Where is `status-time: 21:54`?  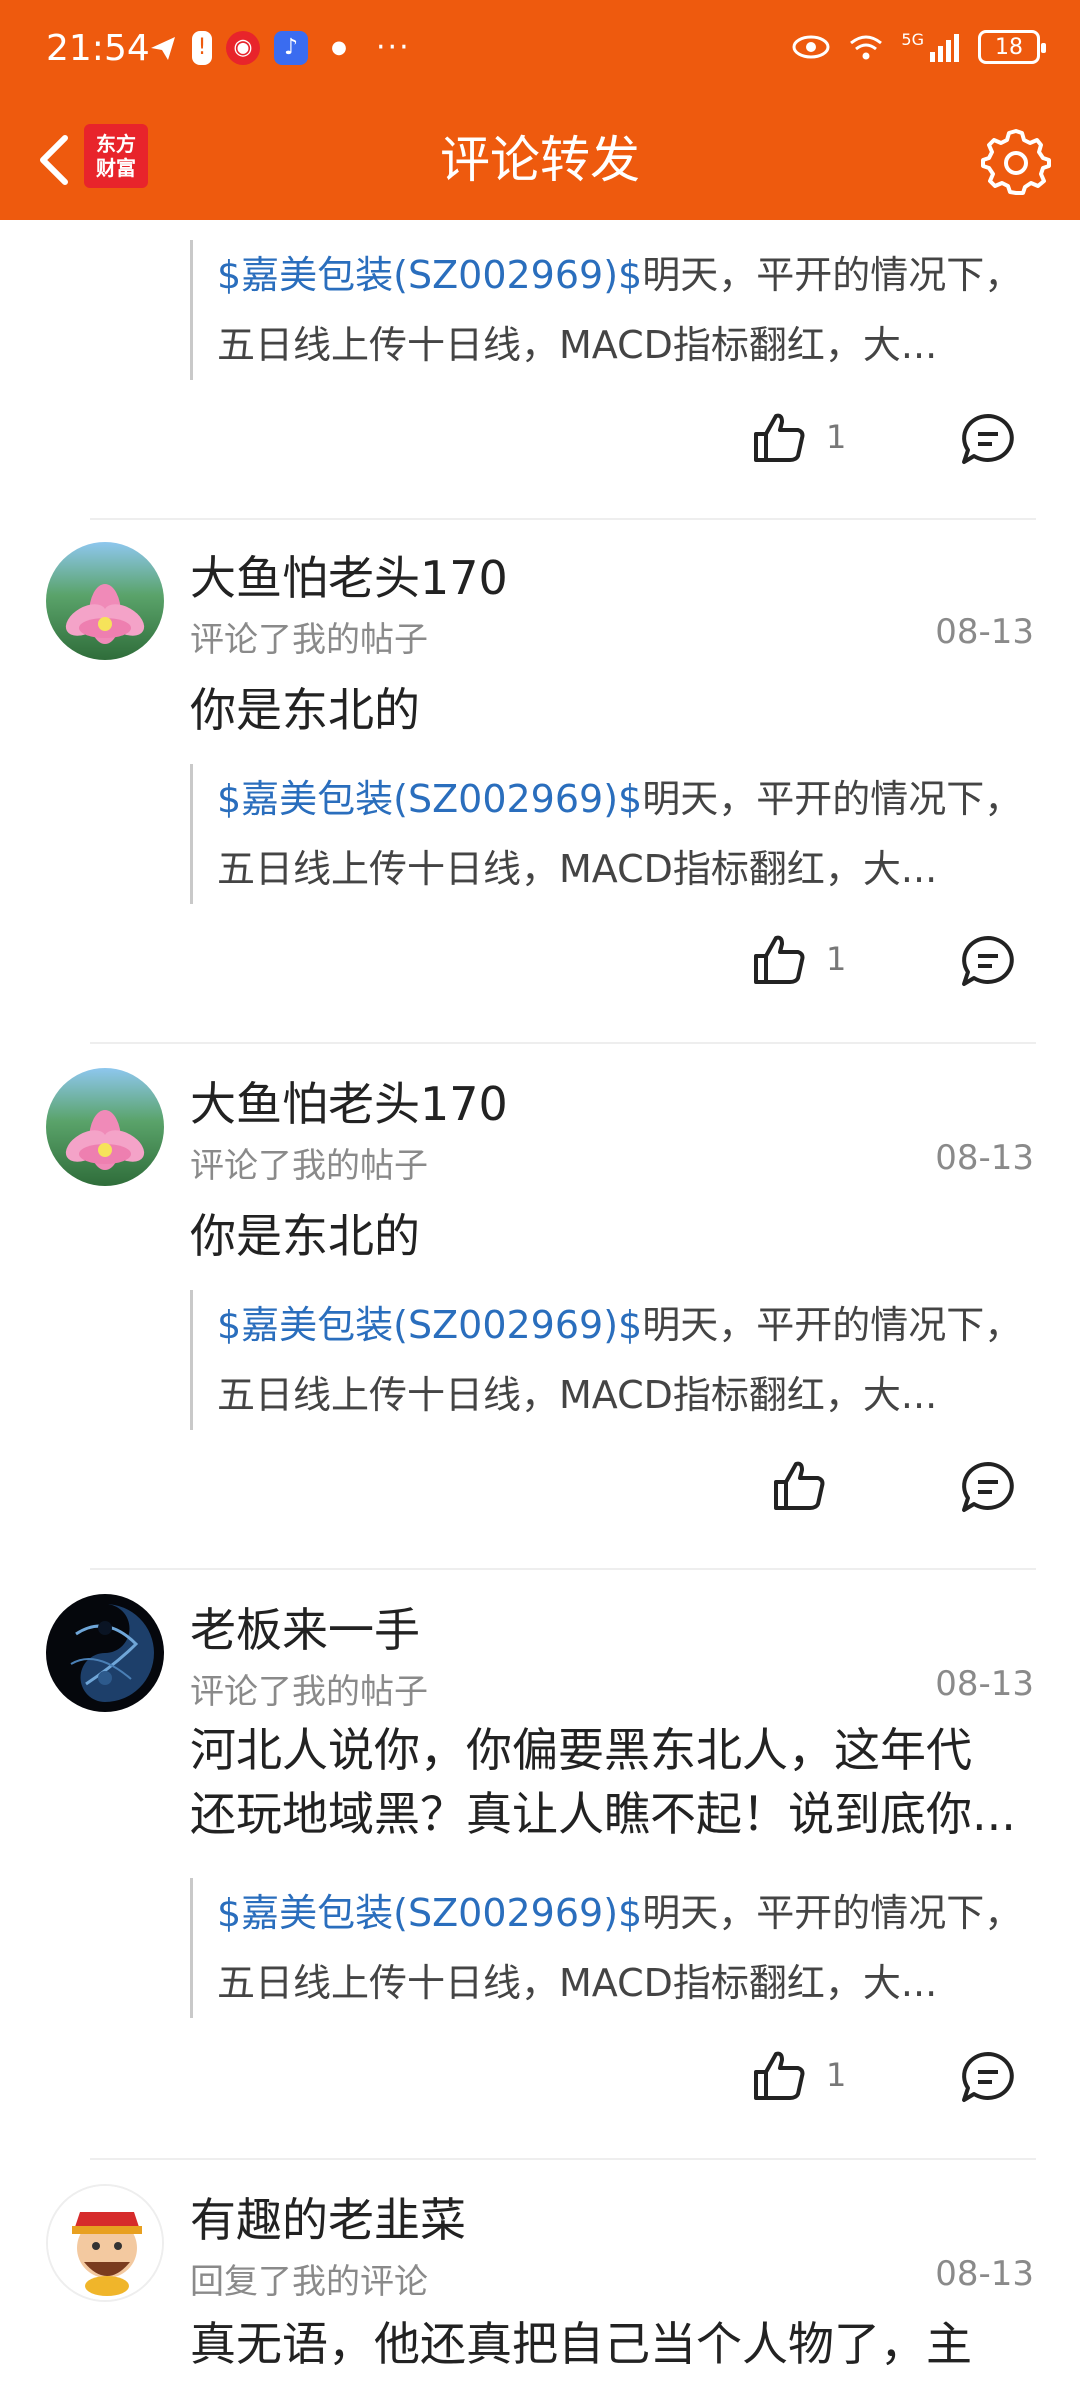
status-time: 21:54 is located at coordinates (98, 48).